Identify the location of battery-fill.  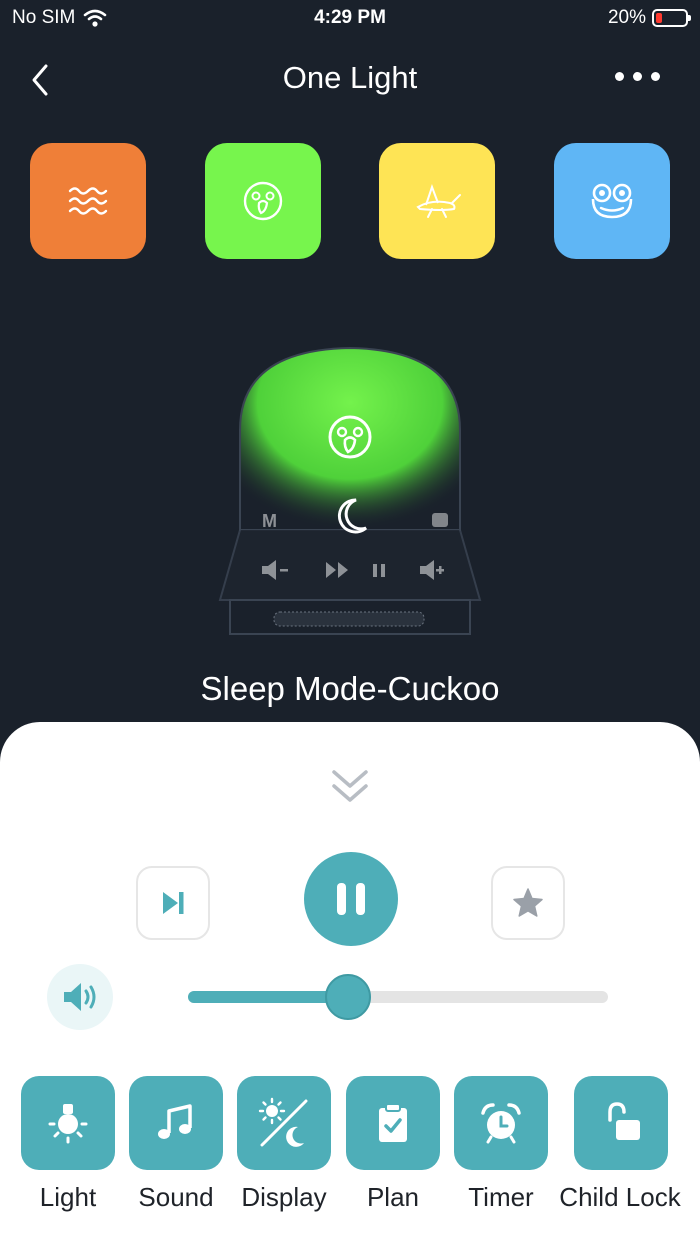
(659, 18).